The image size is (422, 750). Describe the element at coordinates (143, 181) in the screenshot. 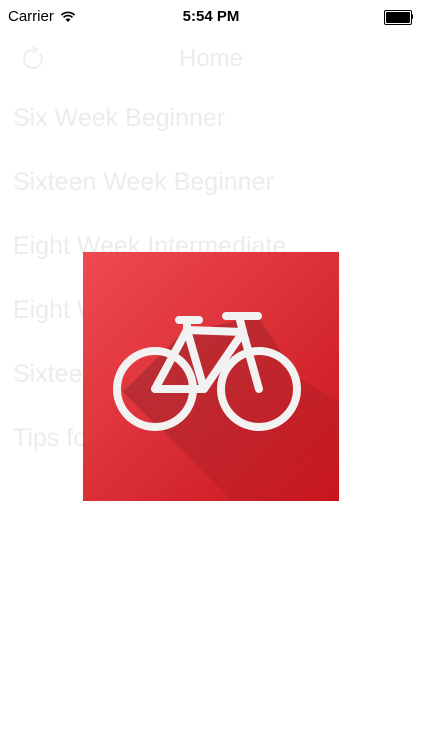

I see `list-item-label: Sixteen Week Beginner` at that location.